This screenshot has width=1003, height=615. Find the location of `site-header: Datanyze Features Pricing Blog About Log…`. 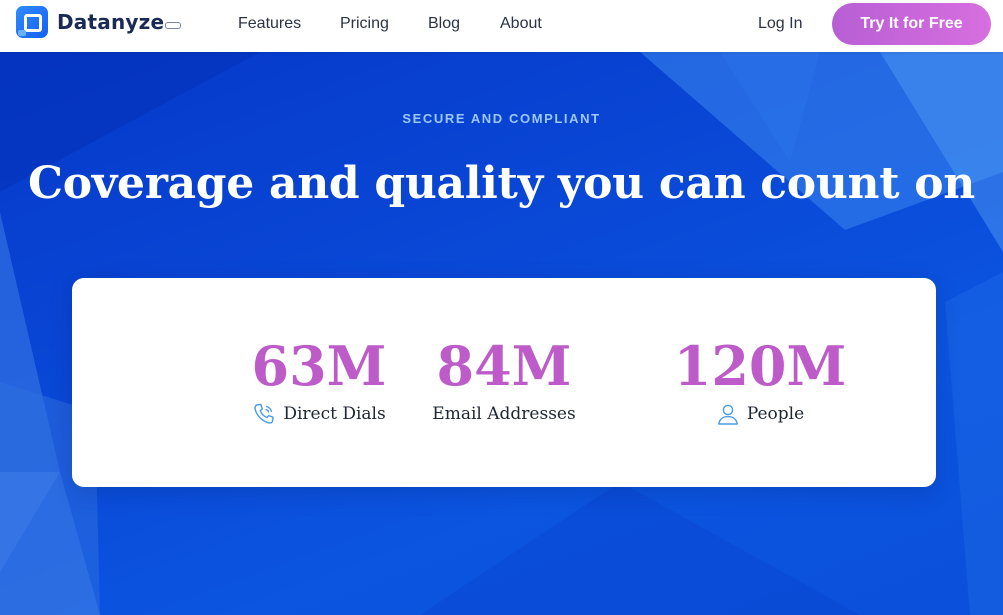

site-header: Datanyze Features Pricing Blog About Log… is located at coordinates (501, 26).